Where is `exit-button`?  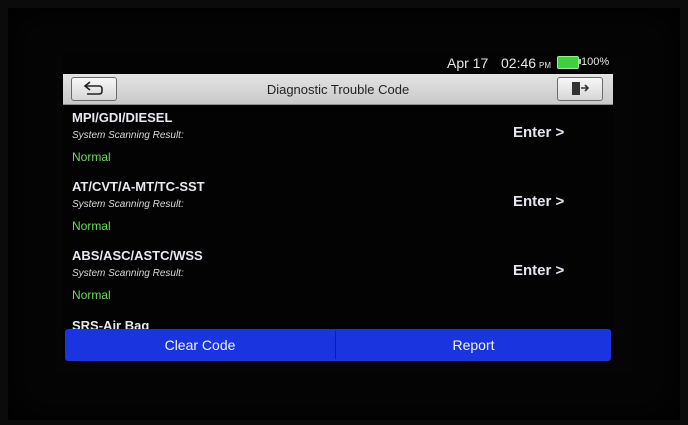 exit-button is located at coordinates (580, 89).